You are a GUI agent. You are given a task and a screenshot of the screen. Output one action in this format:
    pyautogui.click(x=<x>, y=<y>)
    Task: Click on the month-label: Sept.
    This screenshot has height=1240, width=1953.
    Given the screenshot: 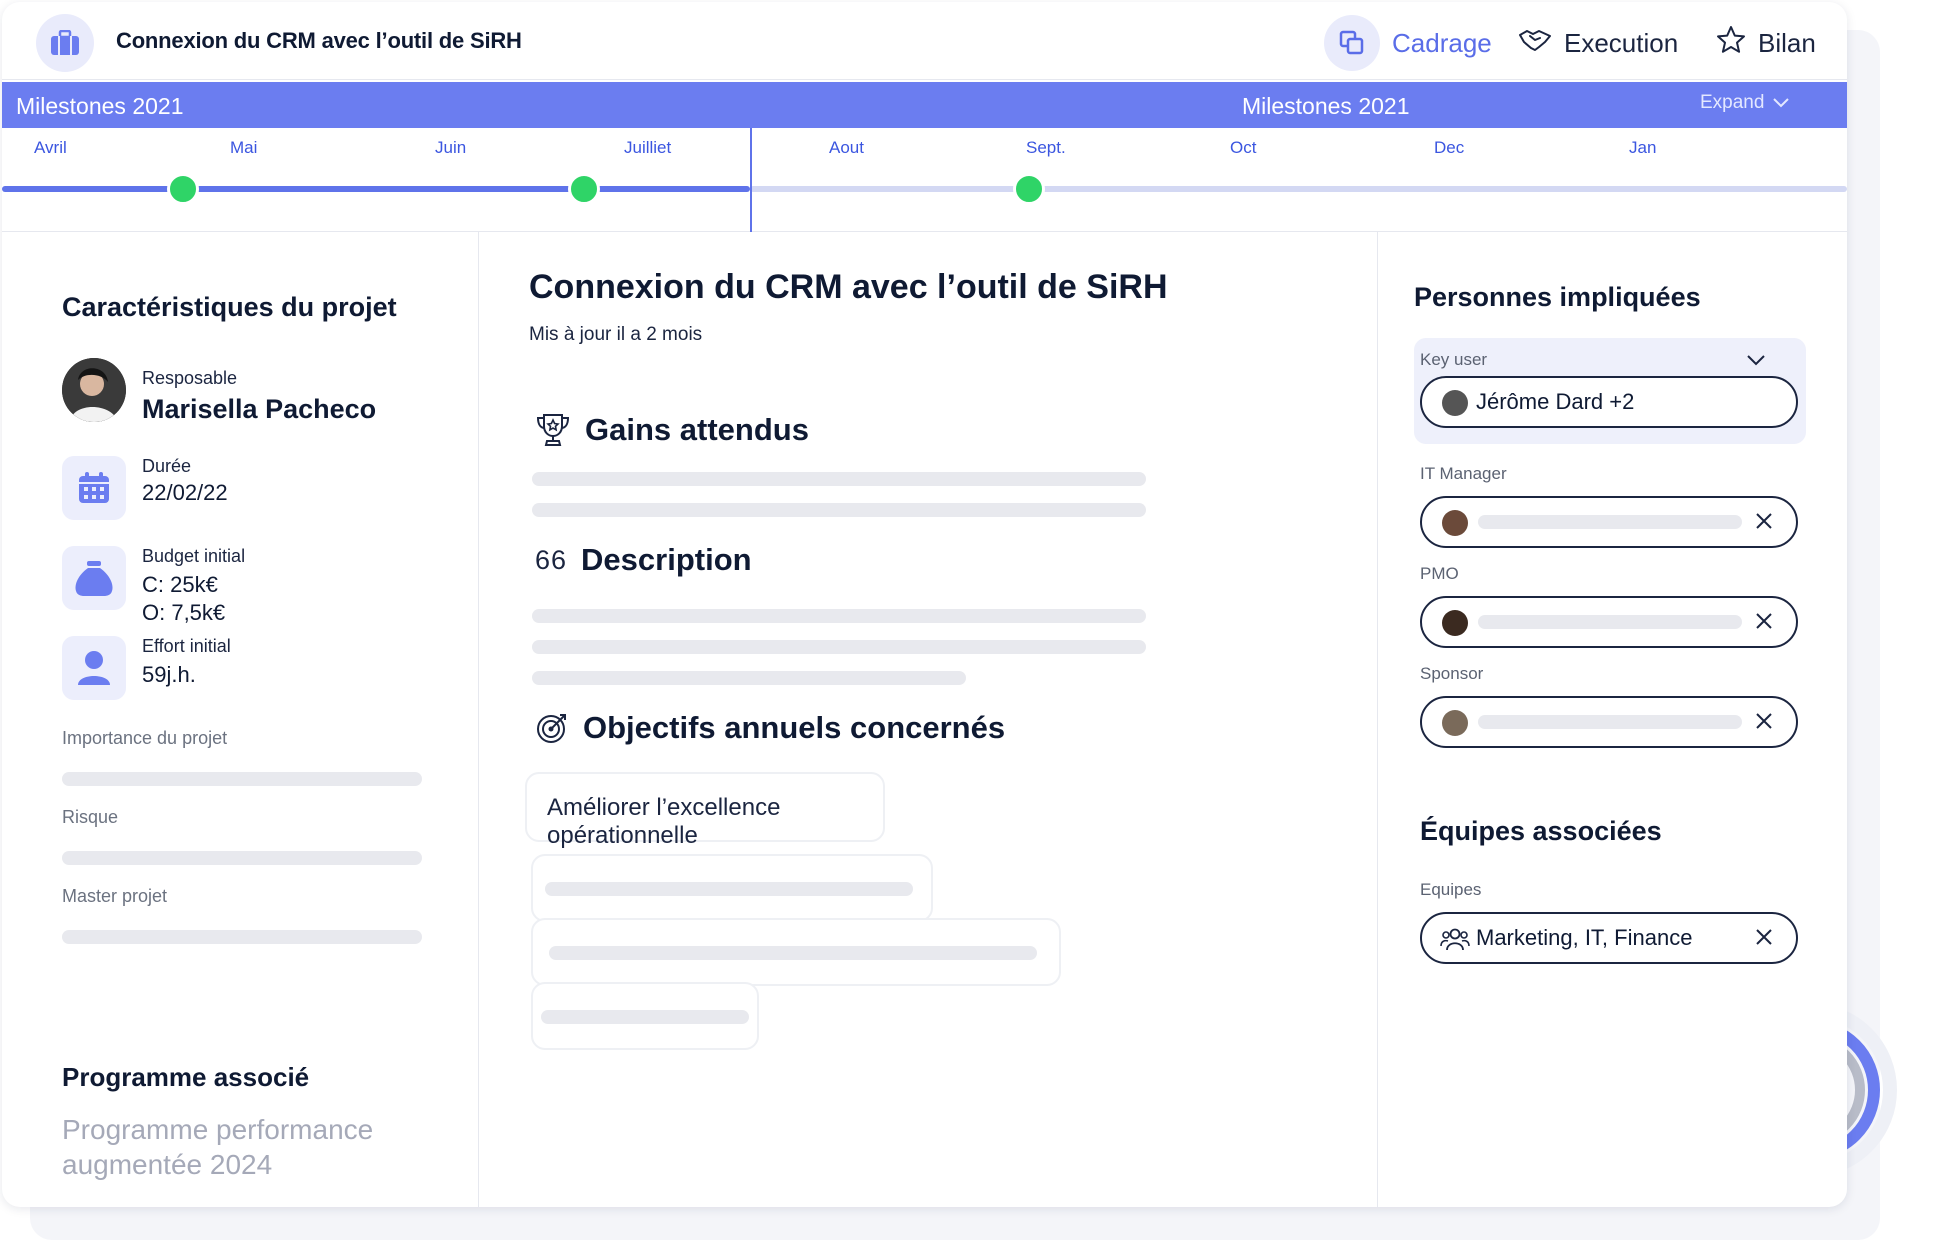 What is the action you would take?
    pyautogui.click(x=1046, y=147)
    